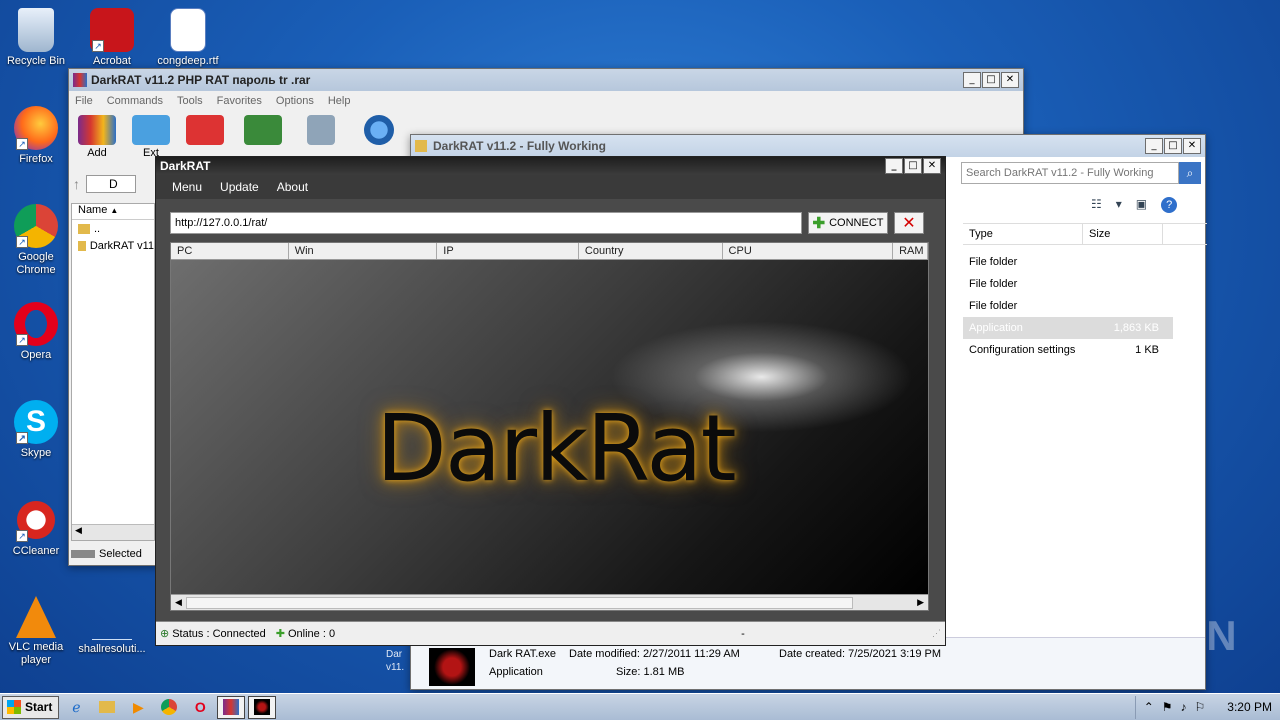 The height and width of the screenshot is (720, 1280). I want to click on desktop-icon-chrome: ↗ Google Chrome, so click(36, 240).